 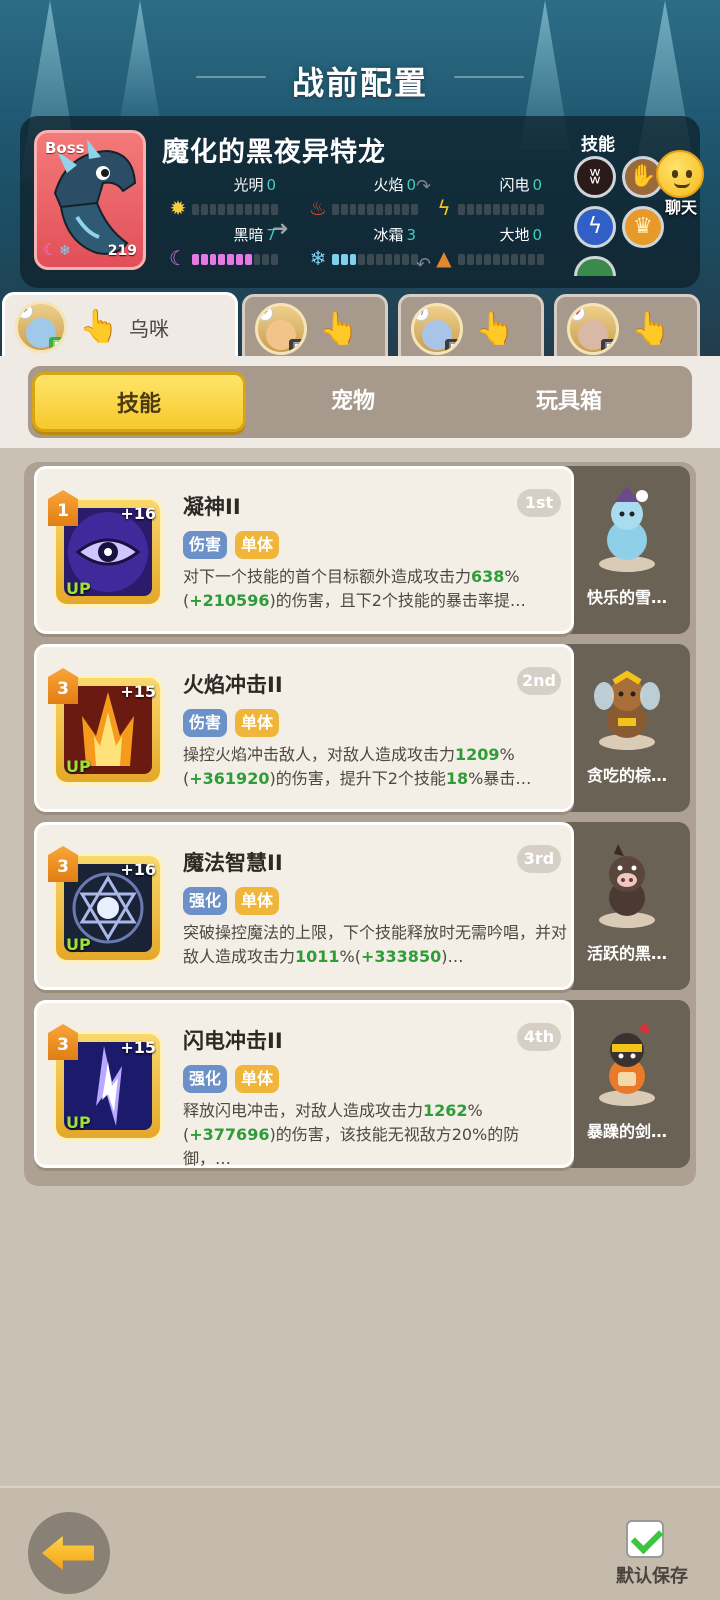 I want to click on back-arrow-icon, so click(x=68, y=1553).